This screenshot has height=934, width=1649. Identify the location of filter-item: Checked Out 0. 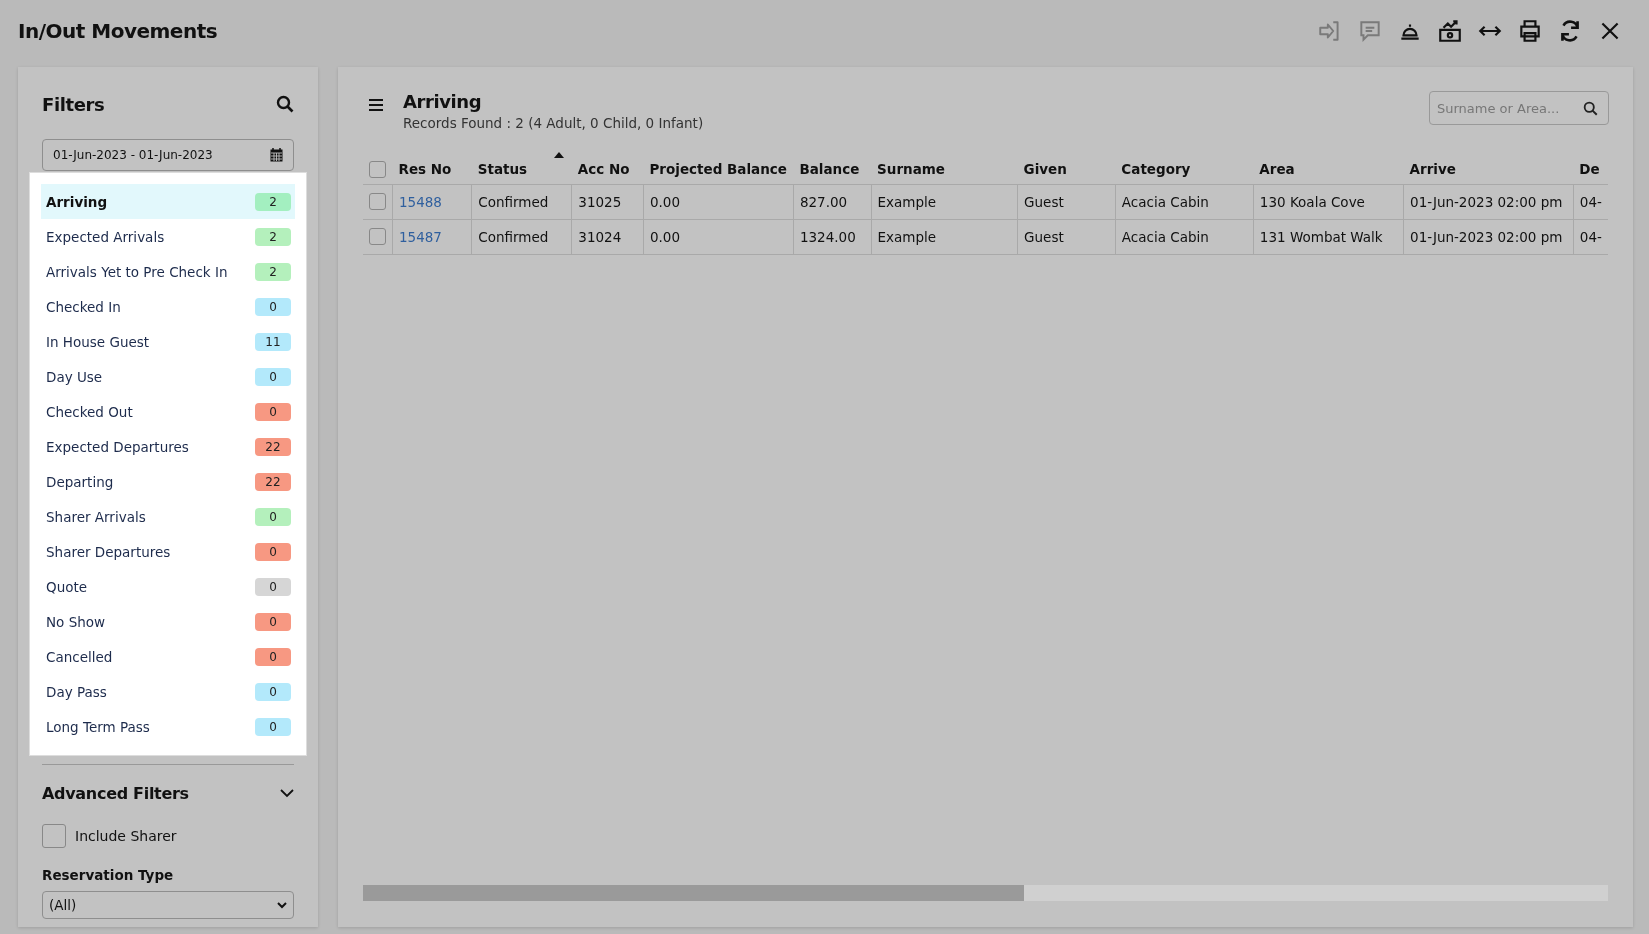
(168, 411).